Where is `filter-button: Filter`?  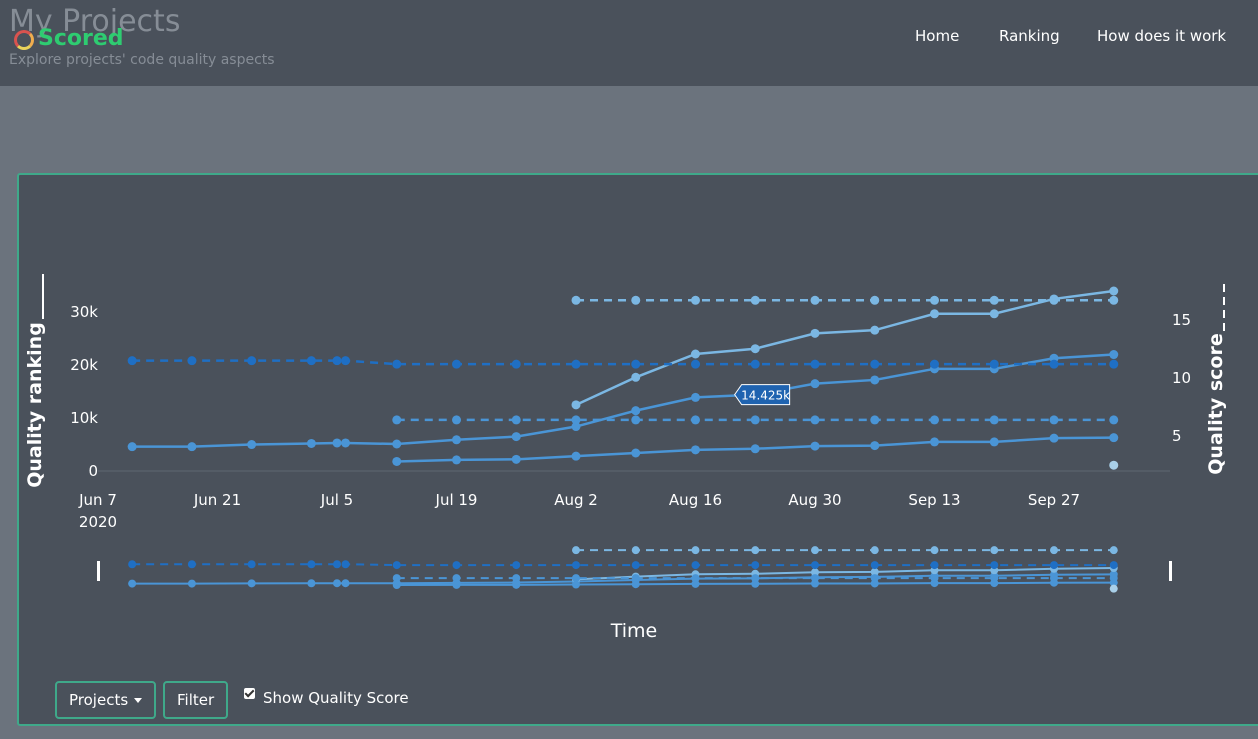
filter-button: Filter is located at coordinates (196, 700).